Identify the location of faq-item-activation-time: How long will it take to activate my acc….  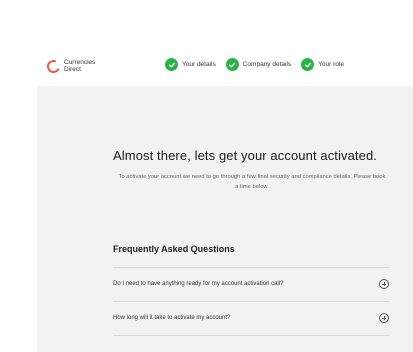
(251, 318).